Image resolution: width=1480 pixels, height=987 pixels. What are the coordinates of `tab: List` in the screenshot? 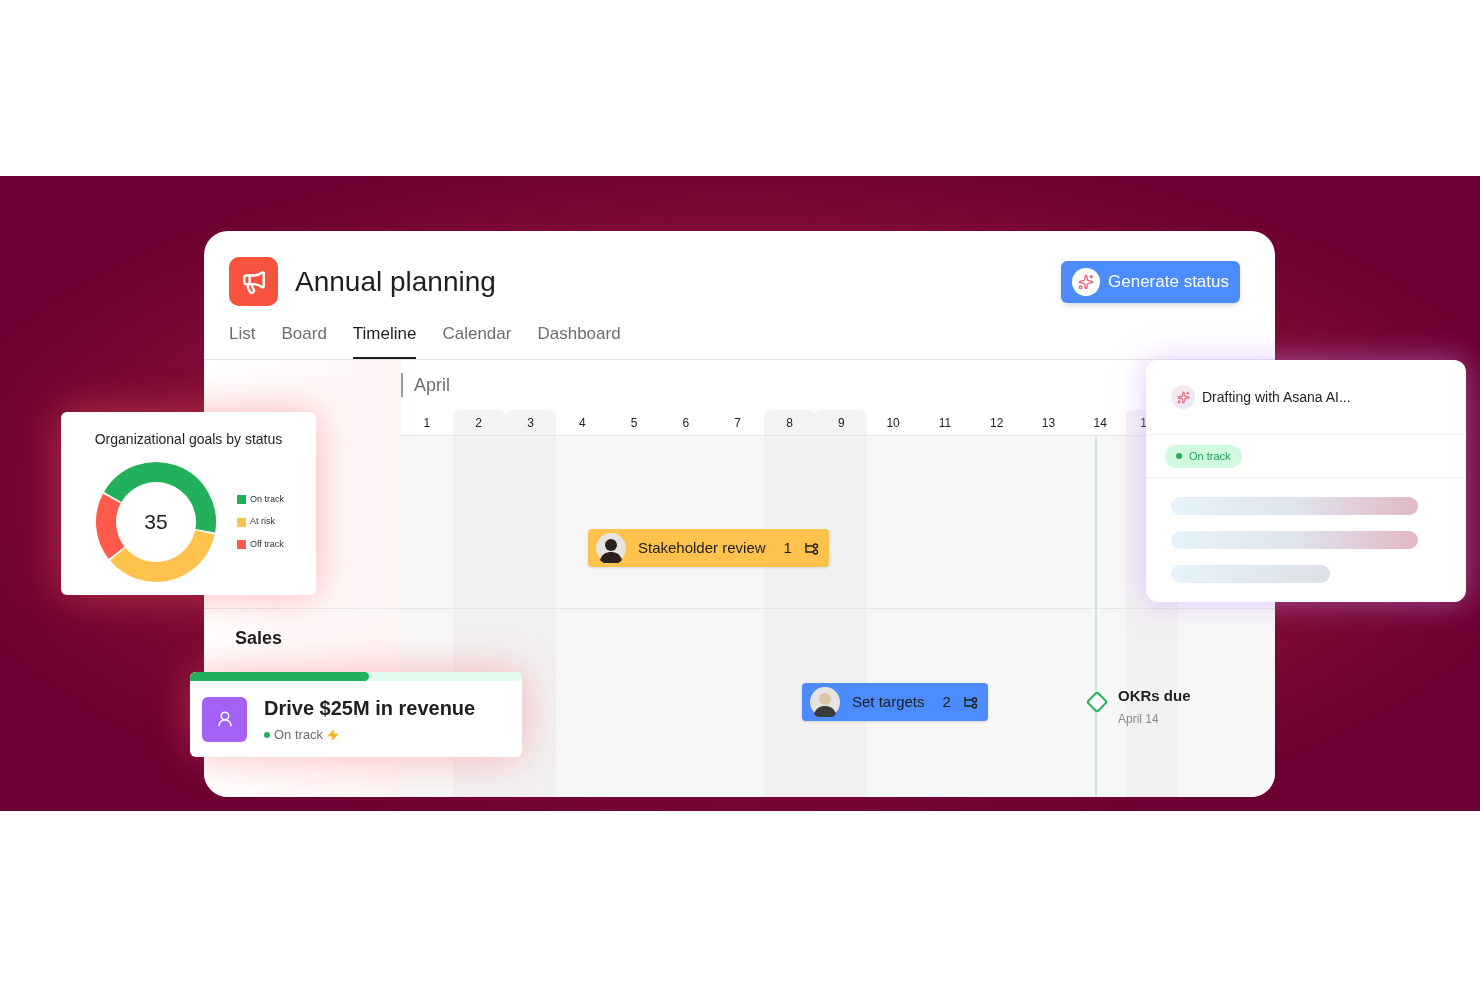 It's located at (242, 339).